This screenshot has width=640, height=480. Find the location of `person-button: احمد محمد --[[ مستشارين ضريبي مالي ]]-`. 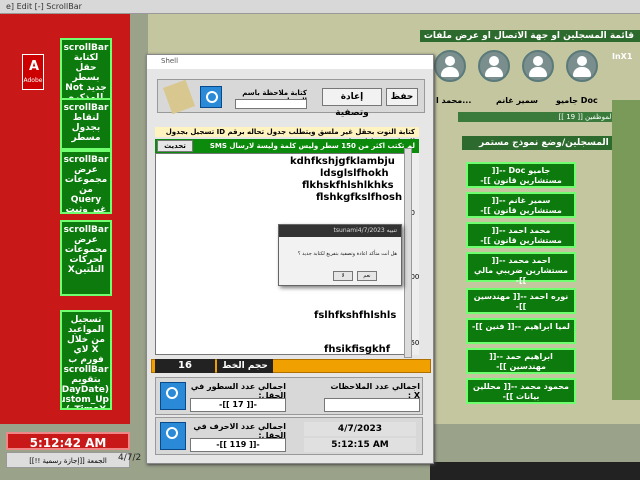

person-button: احمد محمد --[[ مستشارين ضريبي مالي ]]- is located at coordinates (521, 268).